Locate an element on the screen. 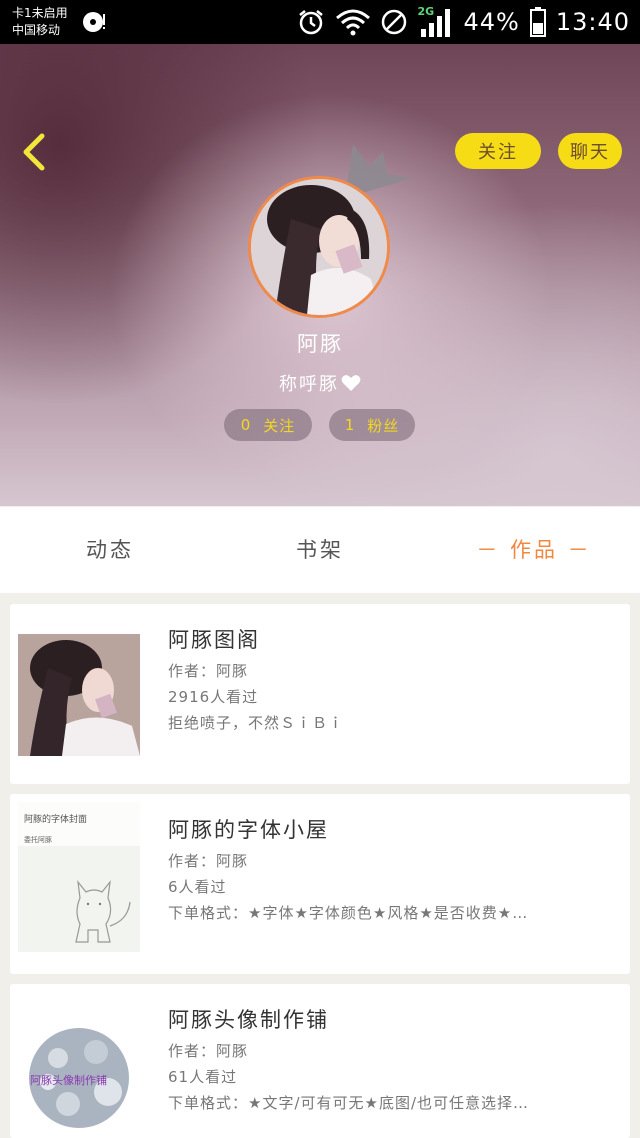  chat-button: 聊天 is located at coordinates (590, 151).